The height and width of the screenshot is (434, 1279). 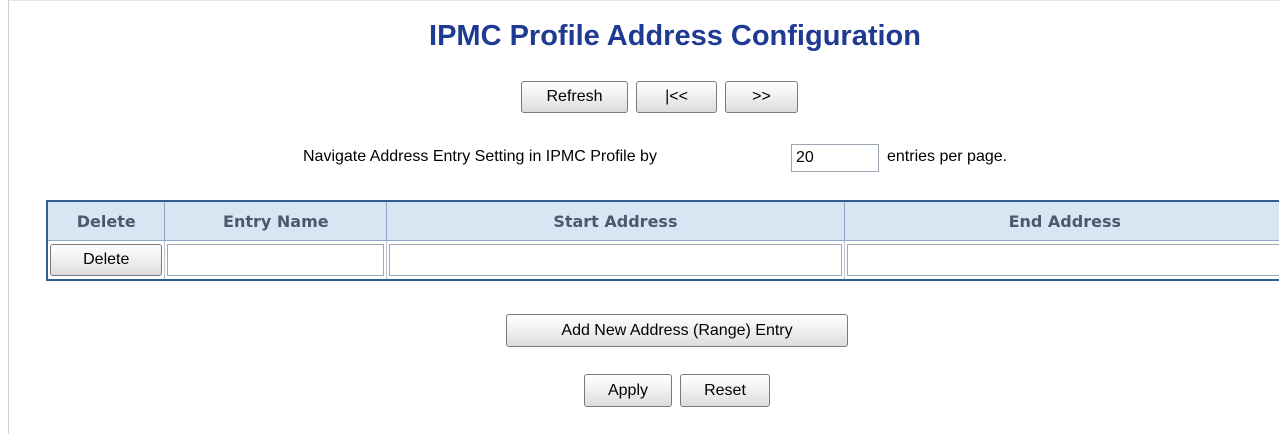 I want to click on page-title: IPMC Profile Address Configuration, so click(x=675, y=36).